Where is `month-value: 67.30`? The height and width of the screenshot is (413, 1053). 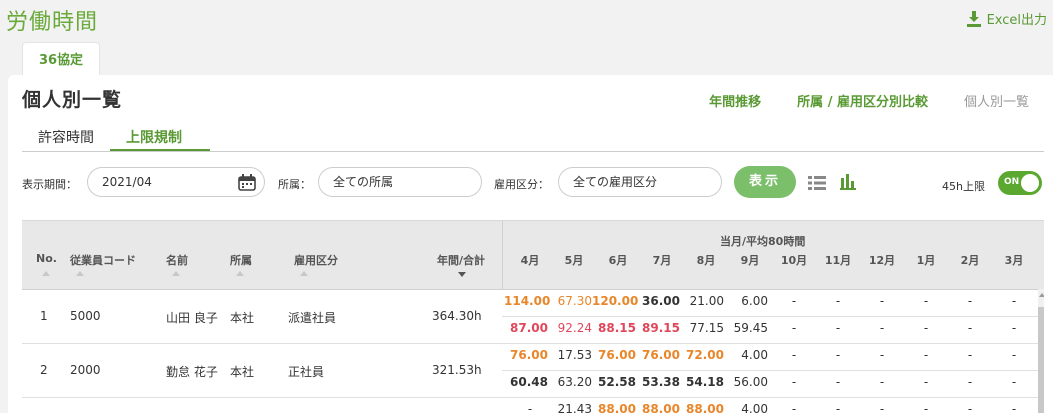 month-value: 67.30 is located at coordinates (574, 301).